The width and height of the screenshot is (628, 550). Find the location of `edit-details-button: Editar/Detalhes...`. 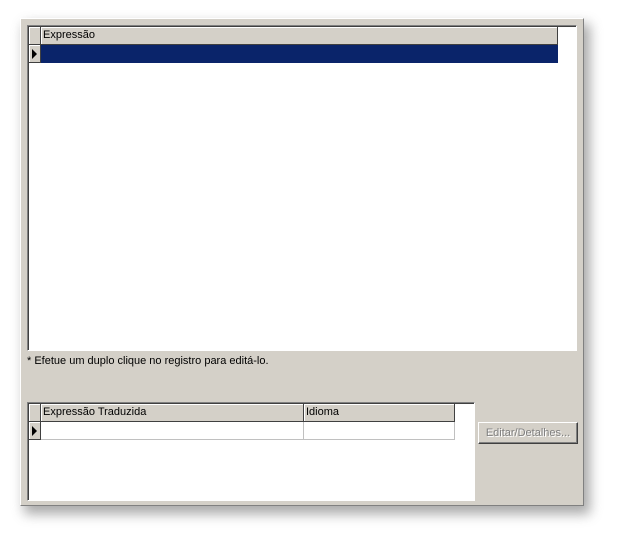

edit-details-button: Editar/Detalhes... is located at coordinates (528, 433).